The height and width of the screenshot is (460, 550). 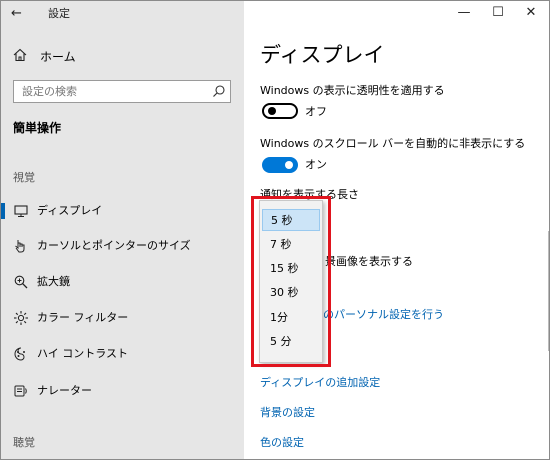 What do you see at coordinates (464, 13) in the screenshot?
I see `minimize-button: —` at bounding box center [464, 13].